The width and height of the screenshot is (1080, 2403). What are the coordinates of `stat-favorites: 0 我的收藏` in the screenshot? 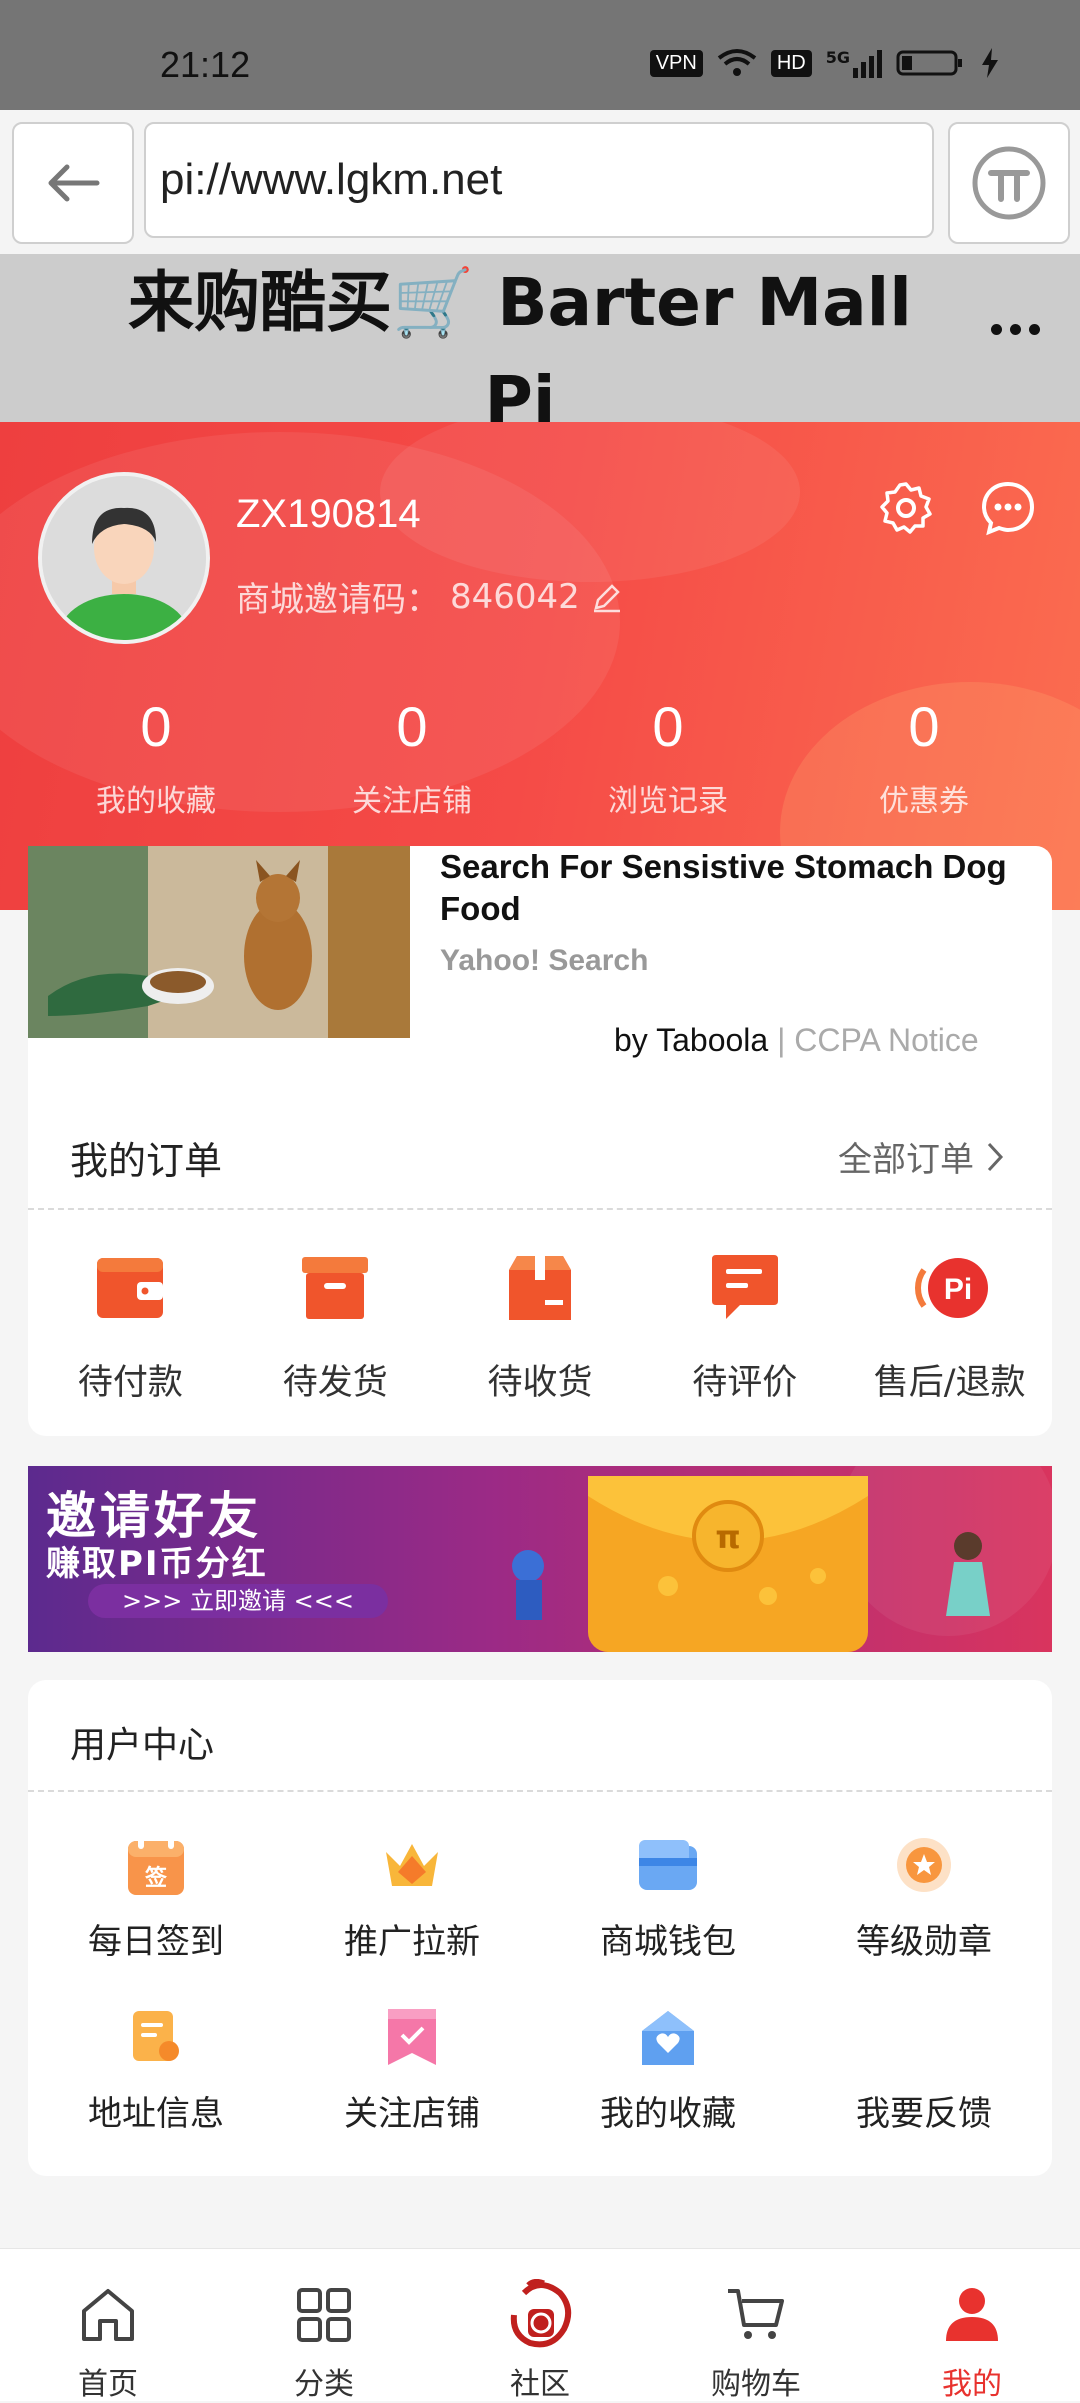 It's located at (156, 756).